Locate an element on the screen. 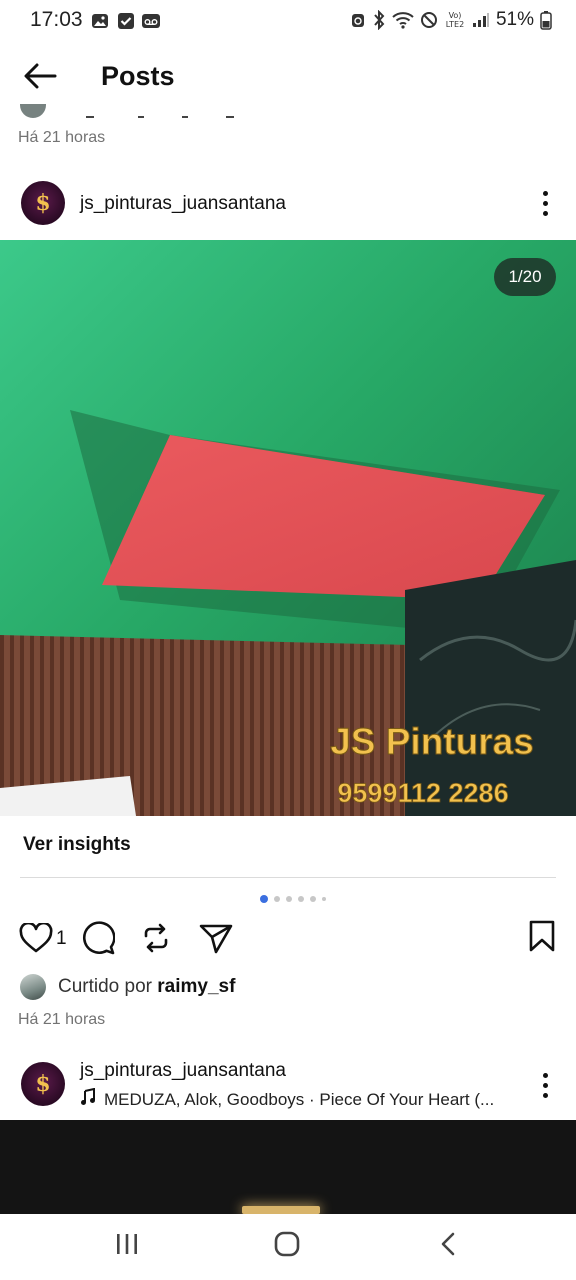  nav-recents-button is located at coordinates (127, 1246).